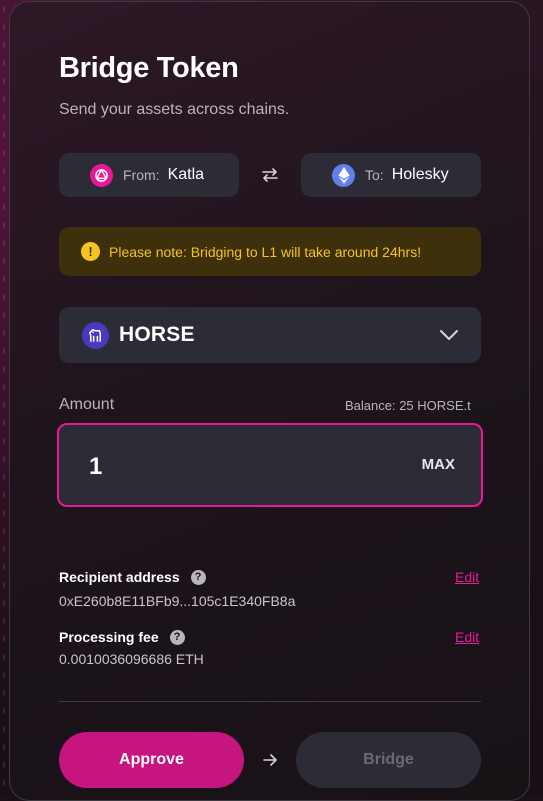 Image resolution: width=543 pixels, height=801 pixels. I want to click on token-selector: HORSE, so click(270, 335).